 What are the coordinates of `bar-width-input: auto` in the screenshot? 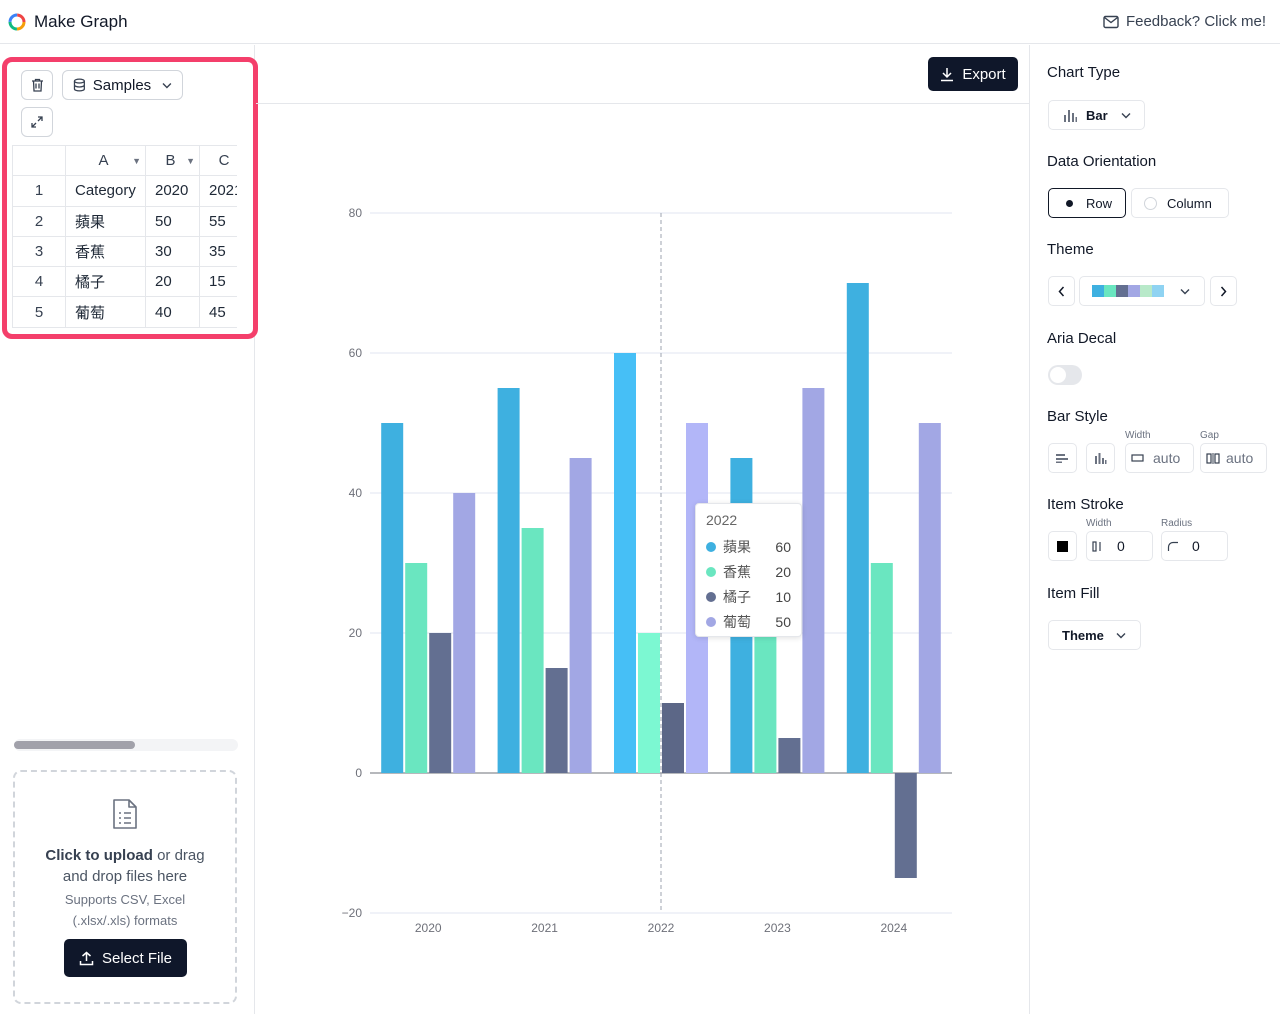 It's located at (1159, 458).